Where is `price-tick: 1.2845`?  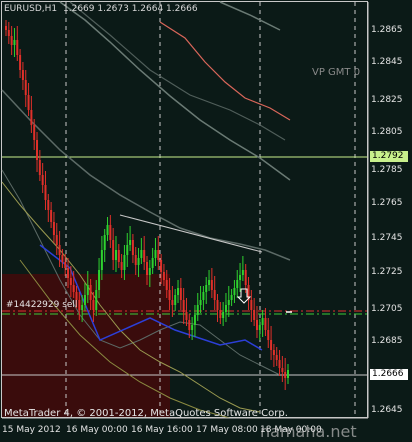 price-tick: 1.2845 is located at coordinates (387, 62).